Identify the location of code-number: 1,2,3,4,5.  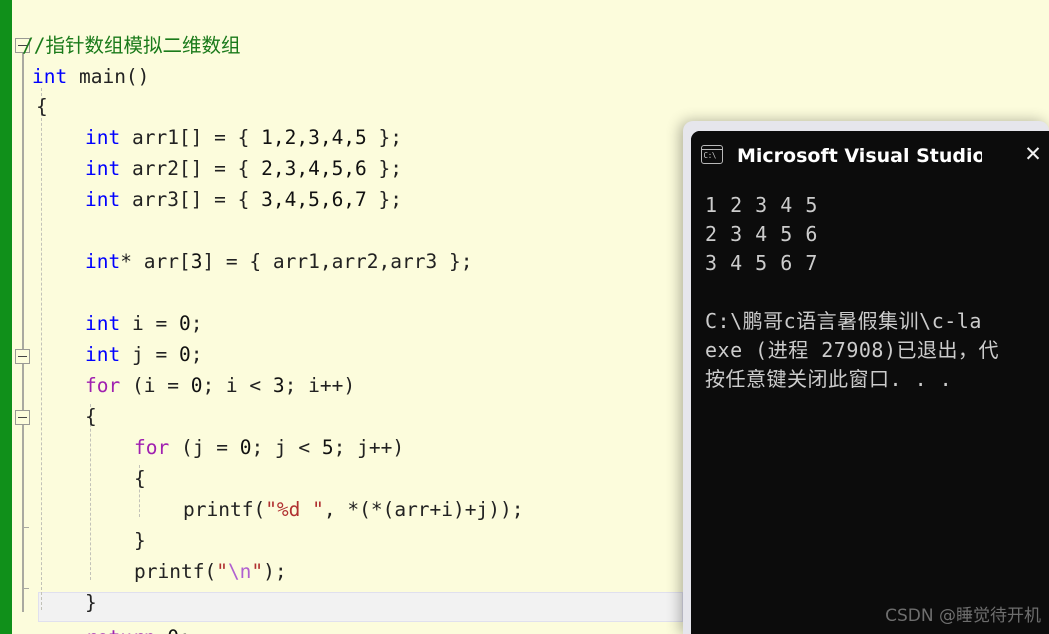
(314, 137).